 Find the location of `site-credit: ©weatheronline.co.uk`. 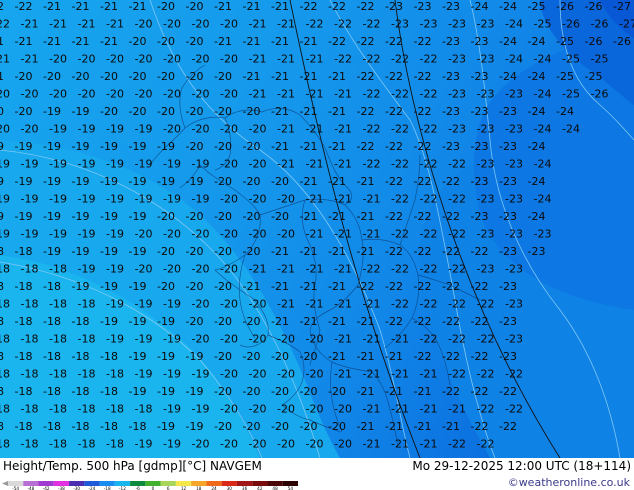

site-credit: ©weatheronline.co.uk is located at coordinates (569, 482).